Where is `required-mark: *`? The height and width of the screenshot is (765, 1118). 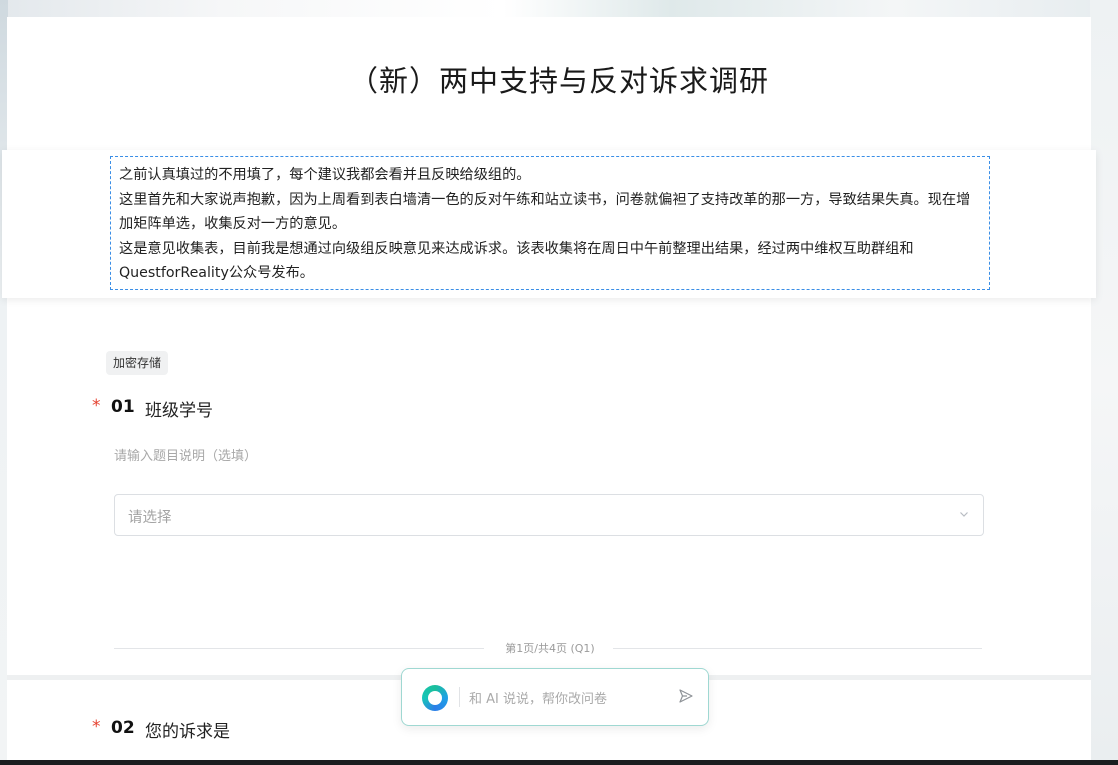 required-mark: * is located at coordinates (96, 406).